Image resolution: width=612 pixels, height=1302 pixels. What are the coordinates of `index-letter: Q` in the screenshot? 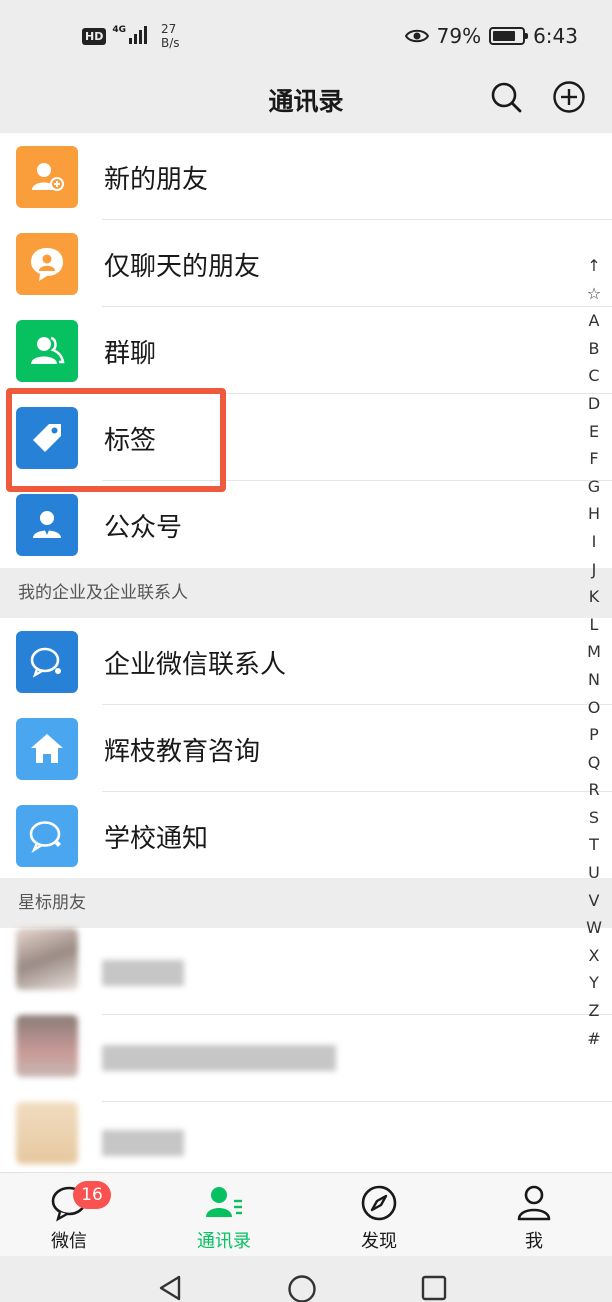 It's located at (594, 763).